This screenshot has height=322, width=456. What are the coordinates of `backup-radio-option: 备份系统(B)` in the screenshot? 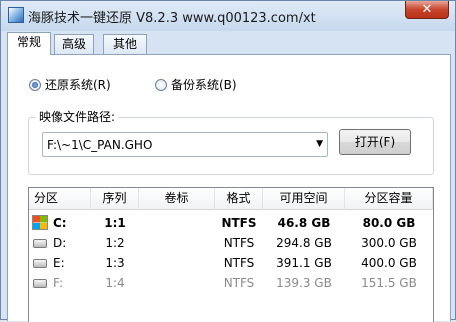 It's located at (196, 84).